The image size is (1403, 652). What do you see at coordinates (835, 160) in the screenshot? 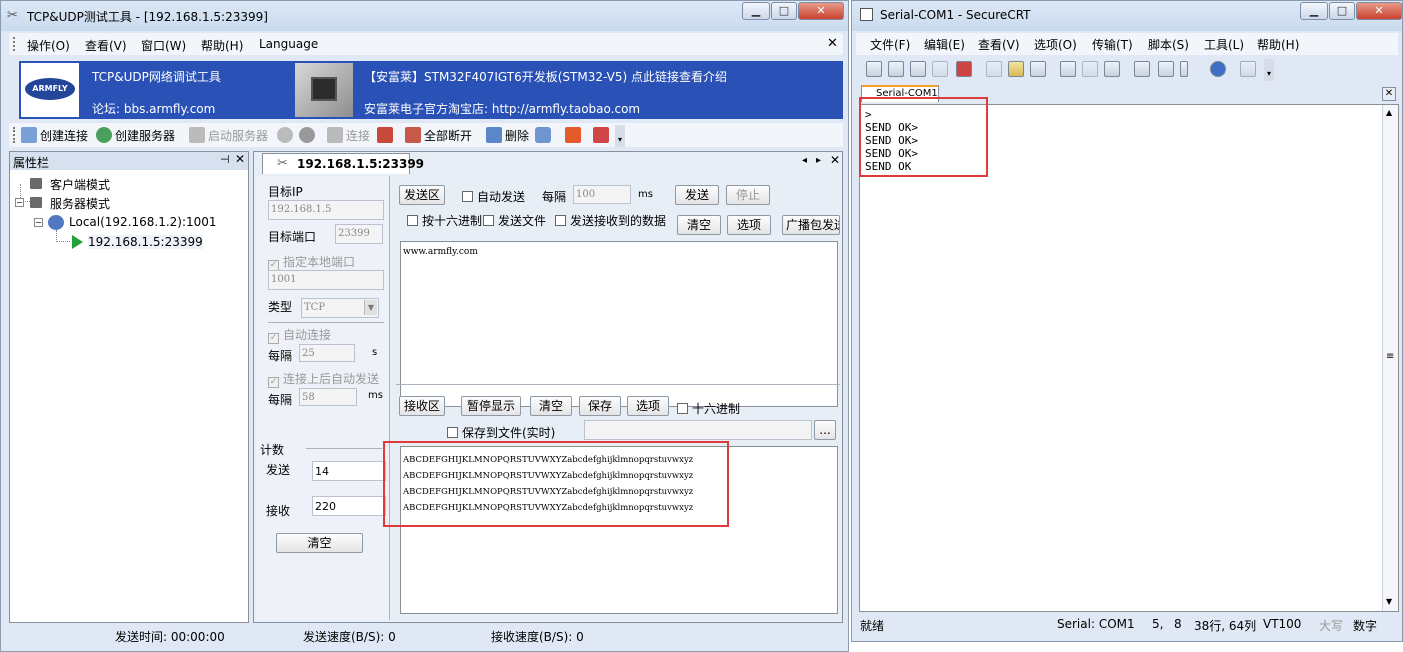
I see `tab-close-icon: ✕` at bounding box center [835, 160].